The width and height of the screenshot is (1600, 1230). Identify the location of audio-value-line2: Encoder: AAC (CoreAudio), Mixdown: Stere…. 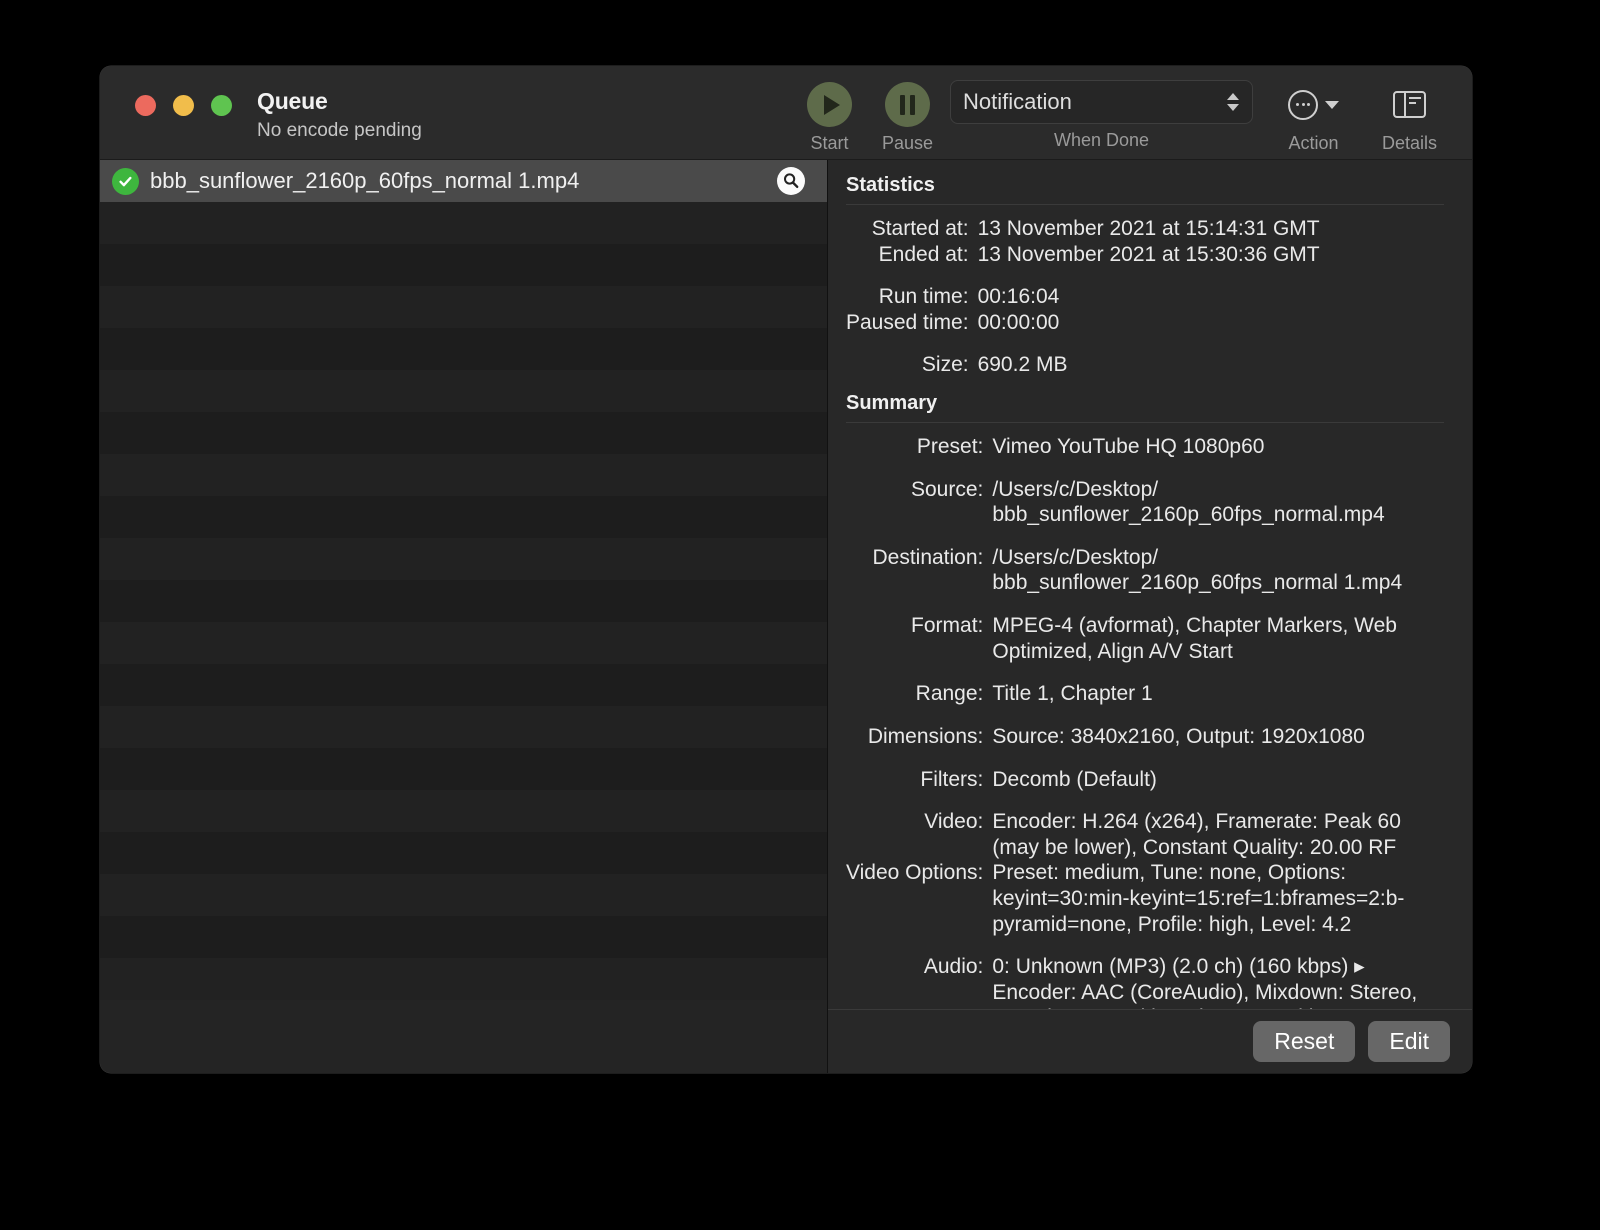
(1205, 992).